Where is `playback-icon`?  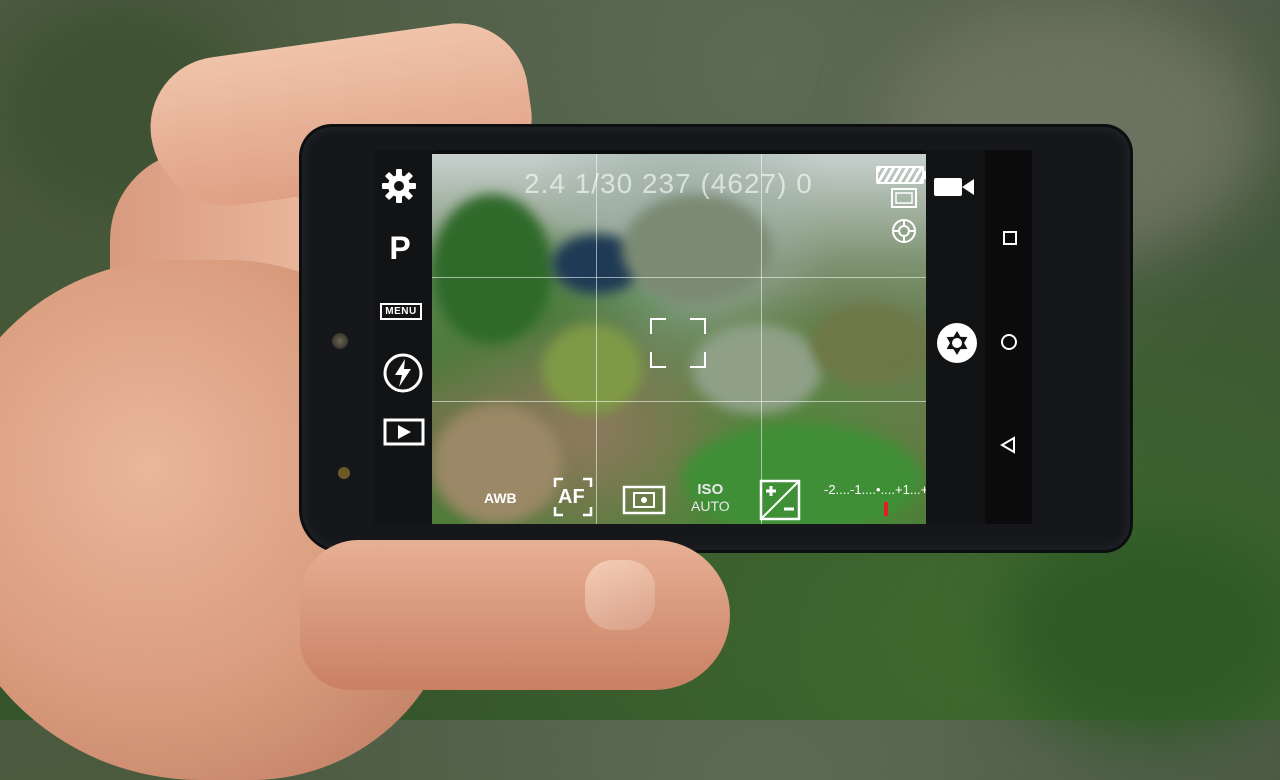 playback-icon is located at coordinates (404, 432).